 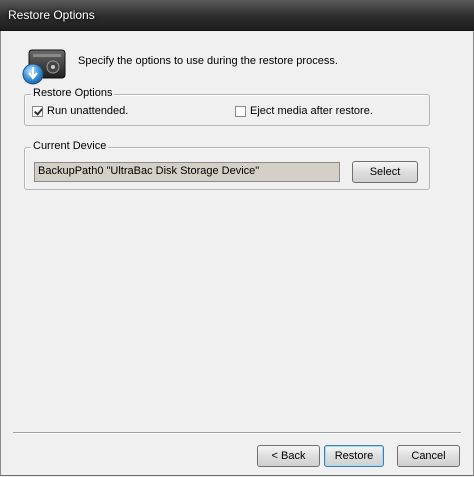 I want to click on window-title: Restore Options, so click(x=51, y=15).